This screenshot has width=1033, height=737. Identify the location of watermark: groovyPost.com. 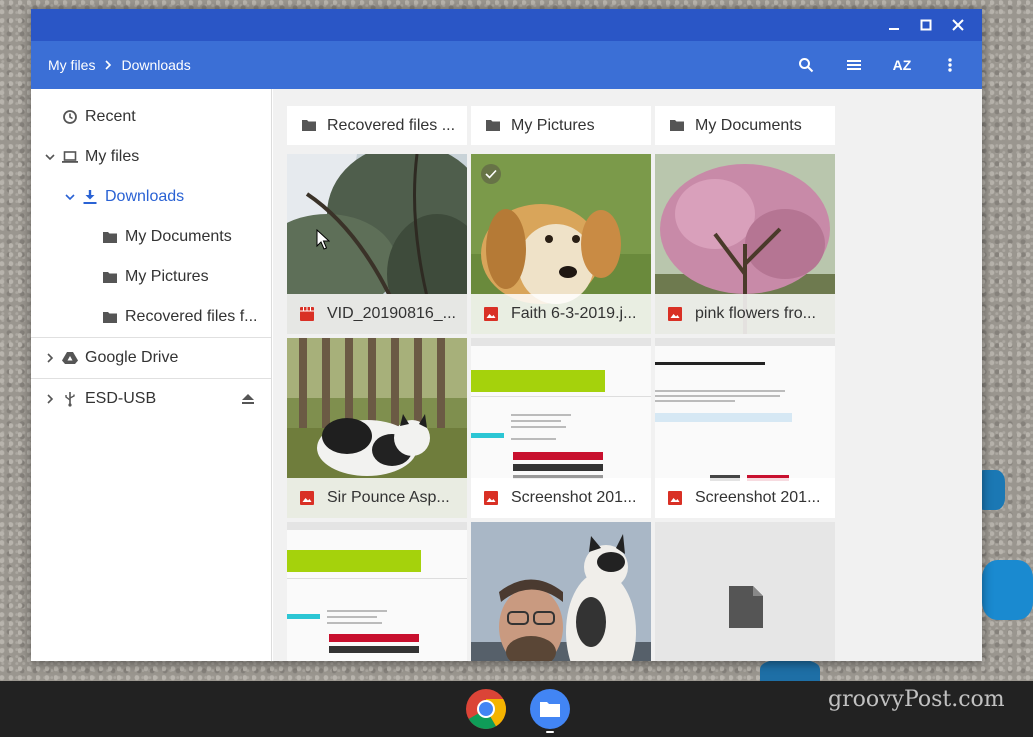
(916, 699).